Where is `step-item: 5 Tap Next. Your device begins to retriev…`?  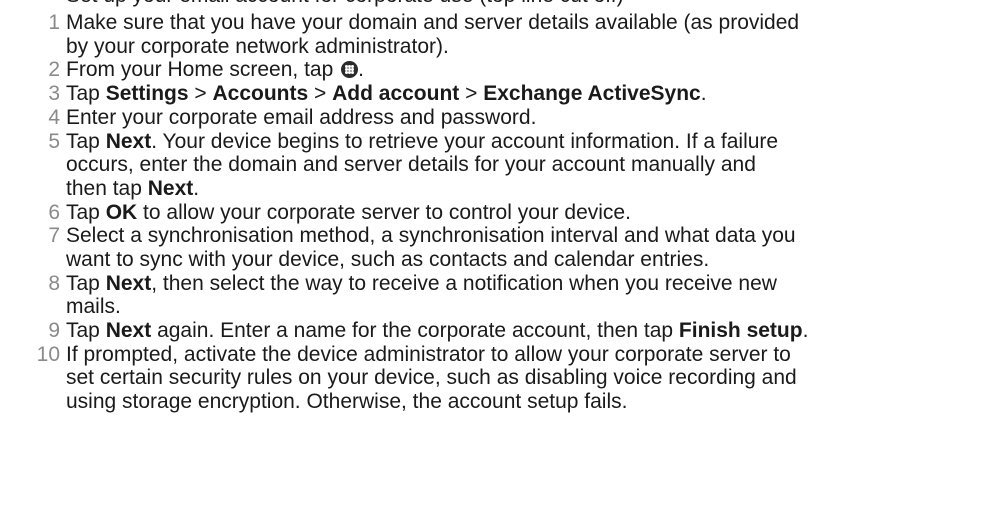
step-item: 5 Tap Next. Your device begins to retriev… is located at coordinates (503, 165).